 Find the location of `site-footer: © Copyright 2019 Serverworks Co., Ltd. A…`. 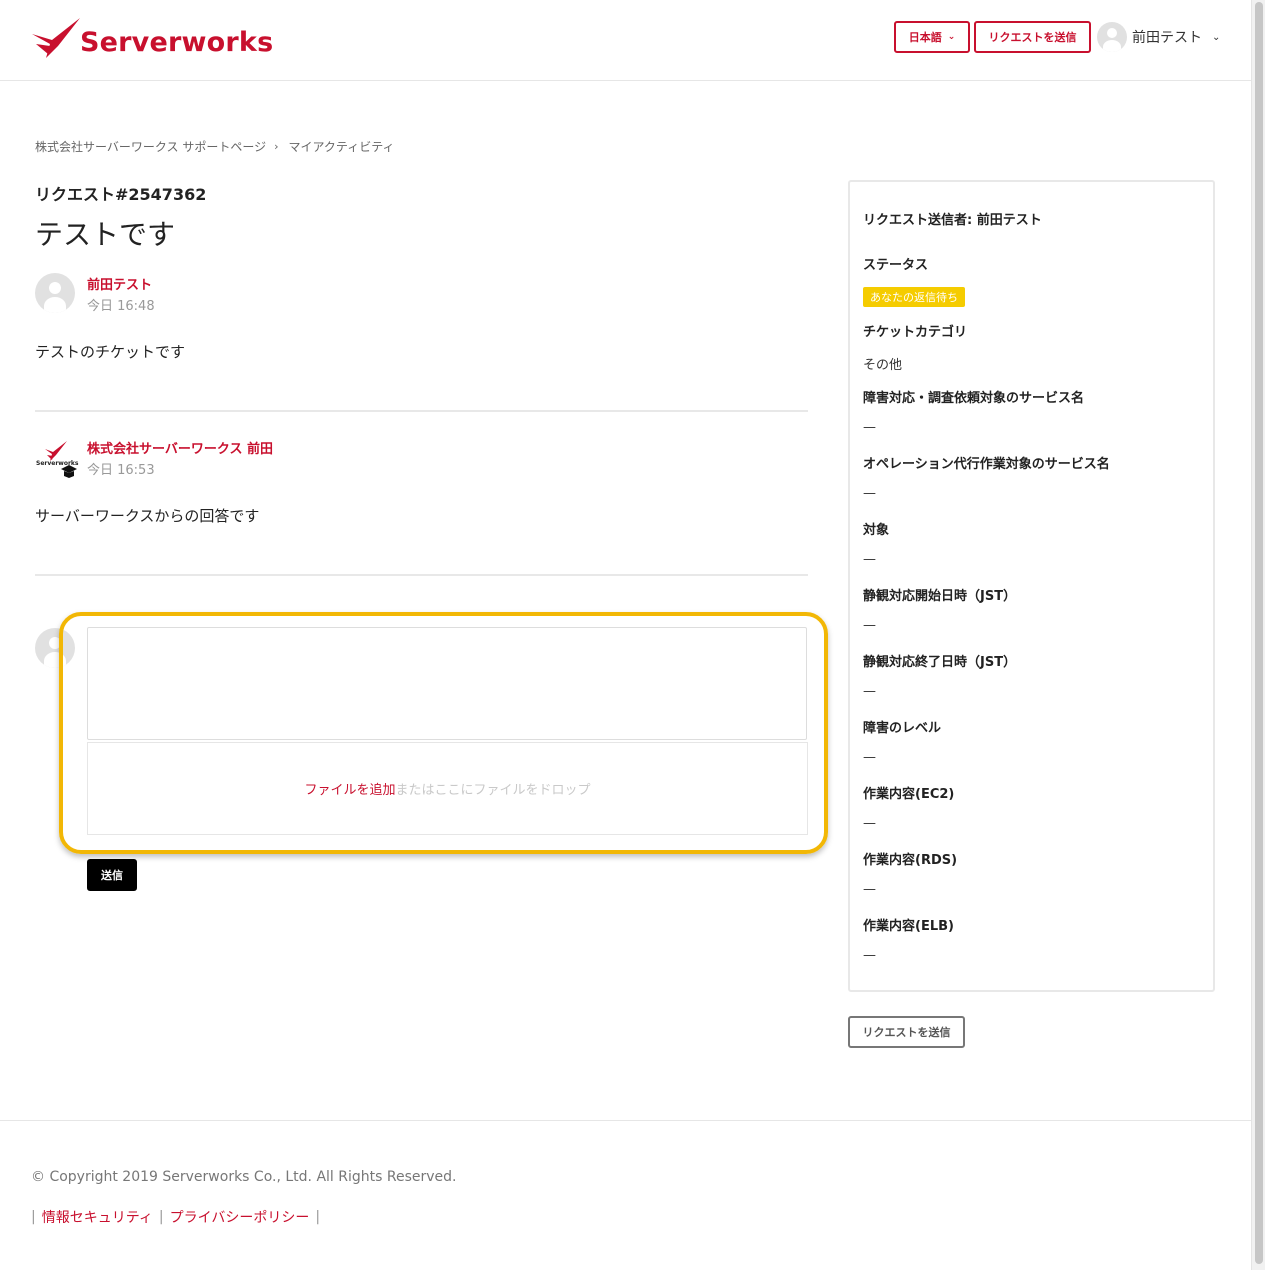

site-footer: © Copyright 2019 Serverworks Co., Ltd. A… is located at coordinates (625, 1195).